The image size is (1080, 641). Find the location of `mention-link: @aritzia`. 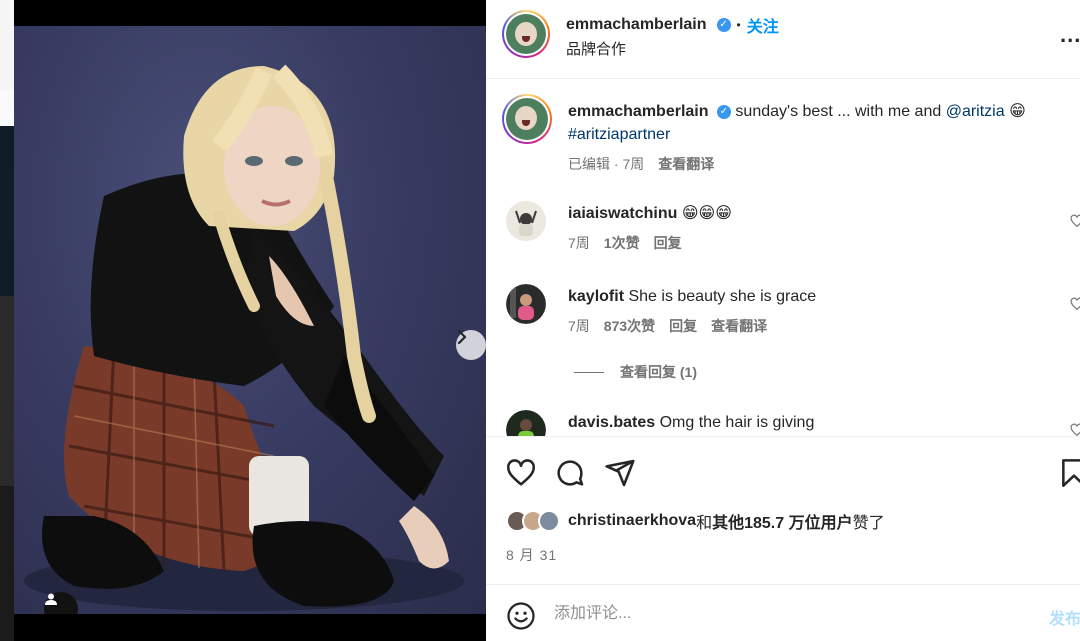

mention-link: @aritzia is located at coordinates (975, 111).